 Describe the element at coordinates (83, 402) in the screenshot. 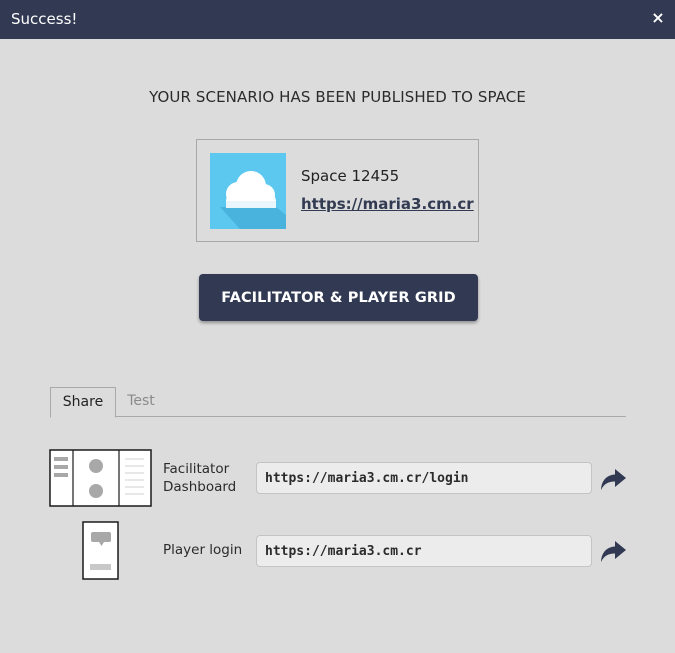

I see `tab-share: Share` at that location.